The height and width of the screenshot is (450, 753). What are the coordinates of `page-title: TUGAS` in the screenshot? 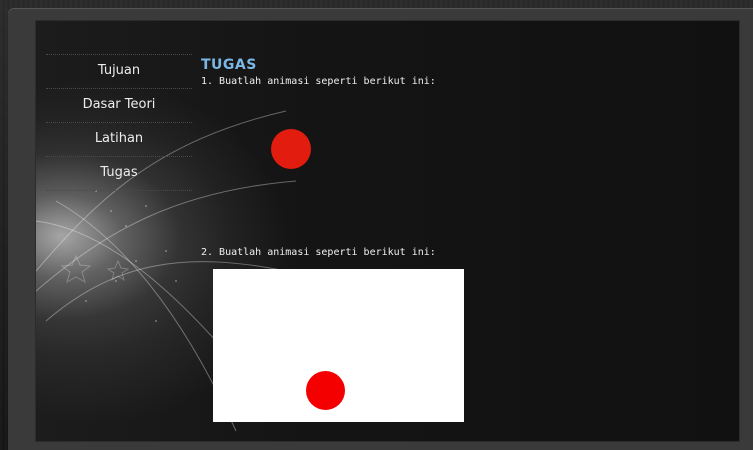 It's located at (229, 65).